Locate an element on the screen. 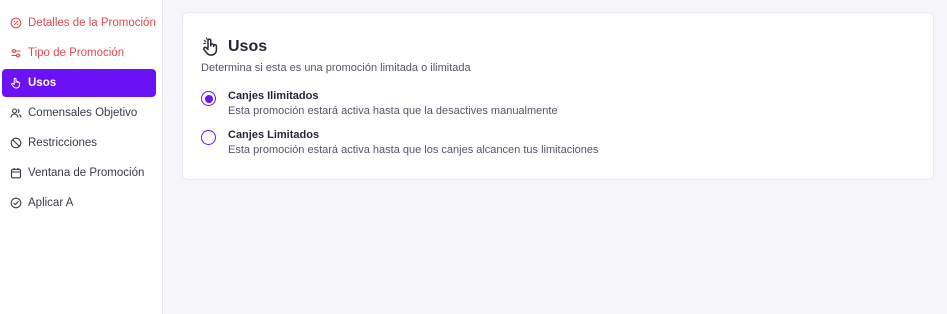 The height and width of the screenshot is (314, 947). radio-button is located at coordinates (208, 137).